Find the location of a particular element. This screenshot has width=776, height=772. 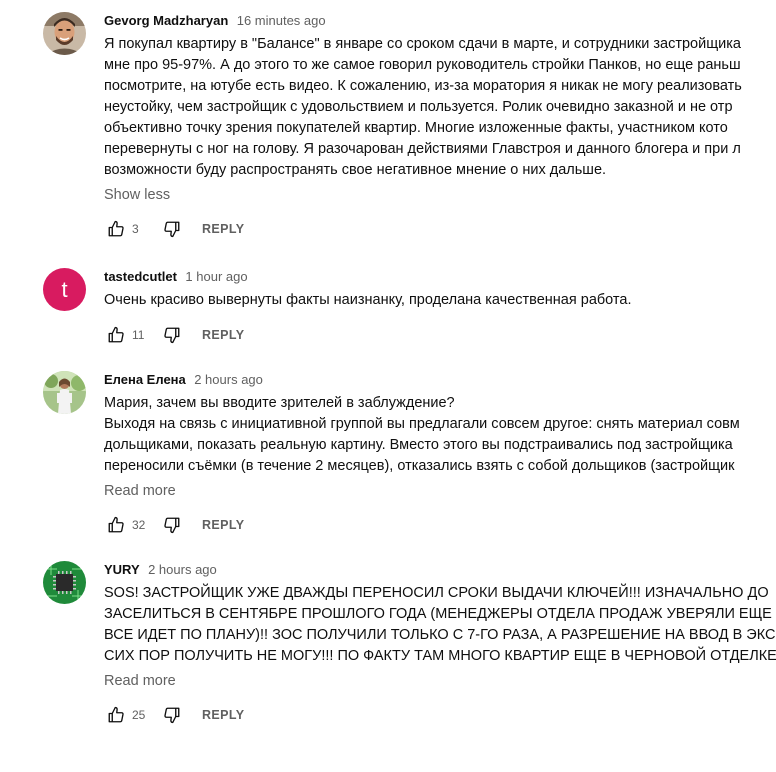

author-name: YURY is located at coordinates (122, 569).